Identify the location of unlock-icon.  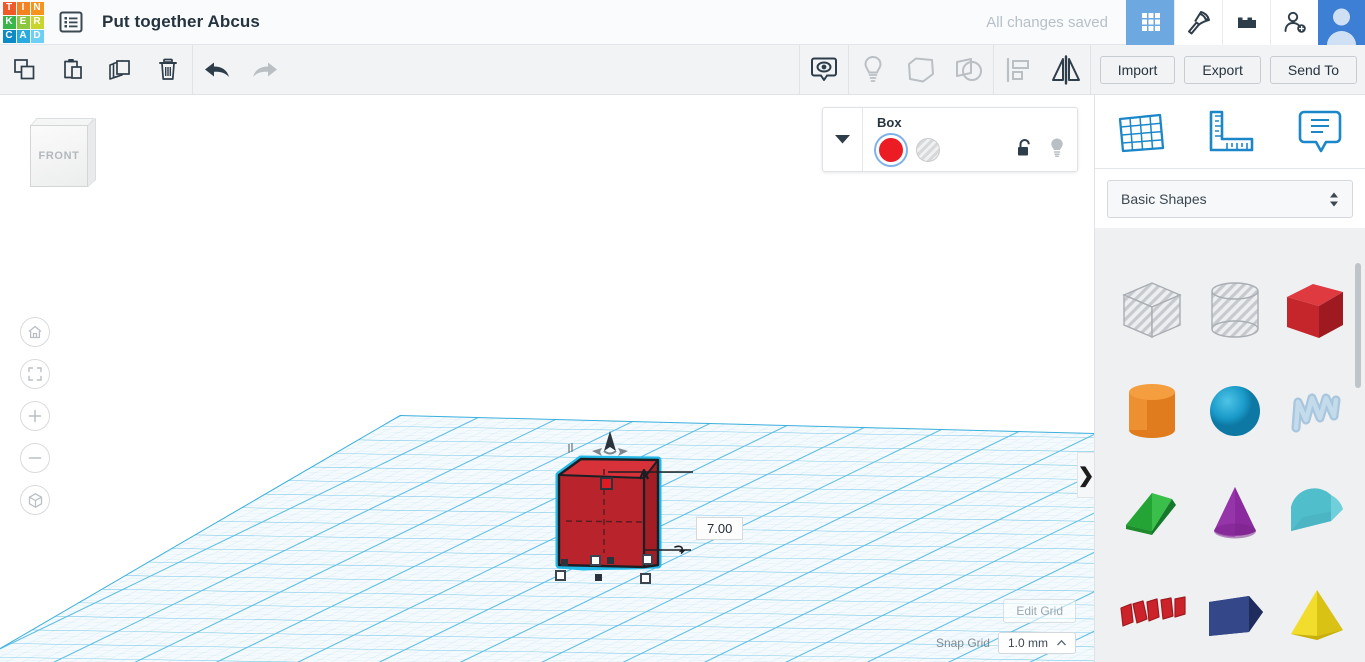
(1024, 150).